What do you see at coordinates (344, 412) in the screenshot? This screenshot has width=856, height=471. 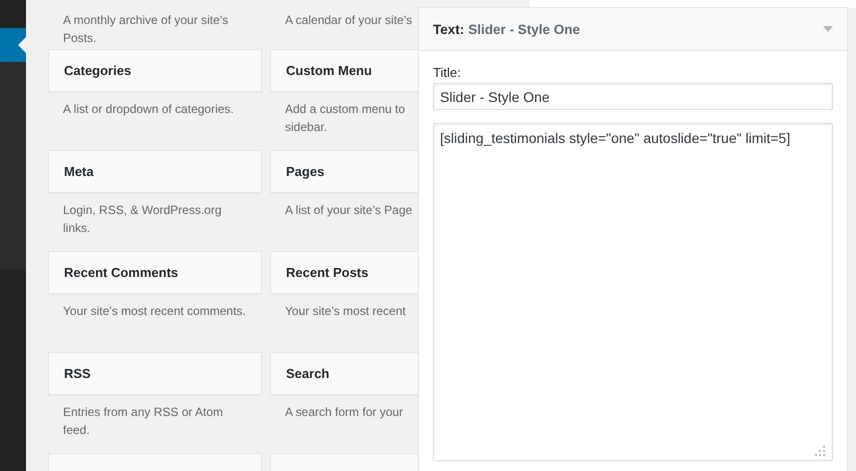 I see `widget-description: A search form for your` at bounding box center [344, 412].